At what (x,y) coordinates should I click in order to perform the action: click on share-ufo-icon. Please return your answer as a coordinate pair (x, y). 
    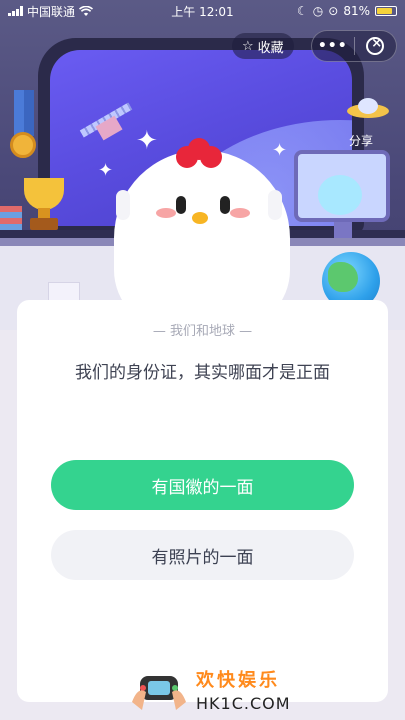
    Looking at the image, I should click on (368, 108).